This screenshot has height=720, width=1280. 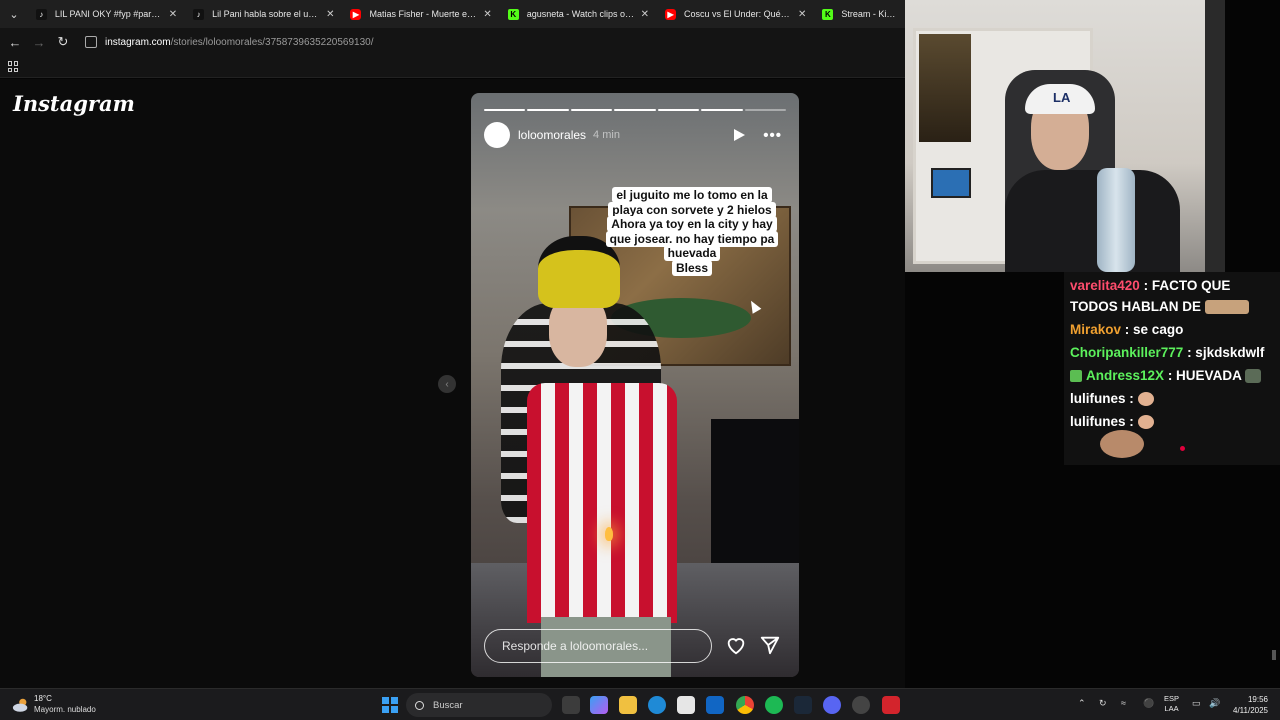 What do you see at coordinates (1123, 703) in the screenshot?
I see `network-icon: ≈` at bounding box center [1123, 703].